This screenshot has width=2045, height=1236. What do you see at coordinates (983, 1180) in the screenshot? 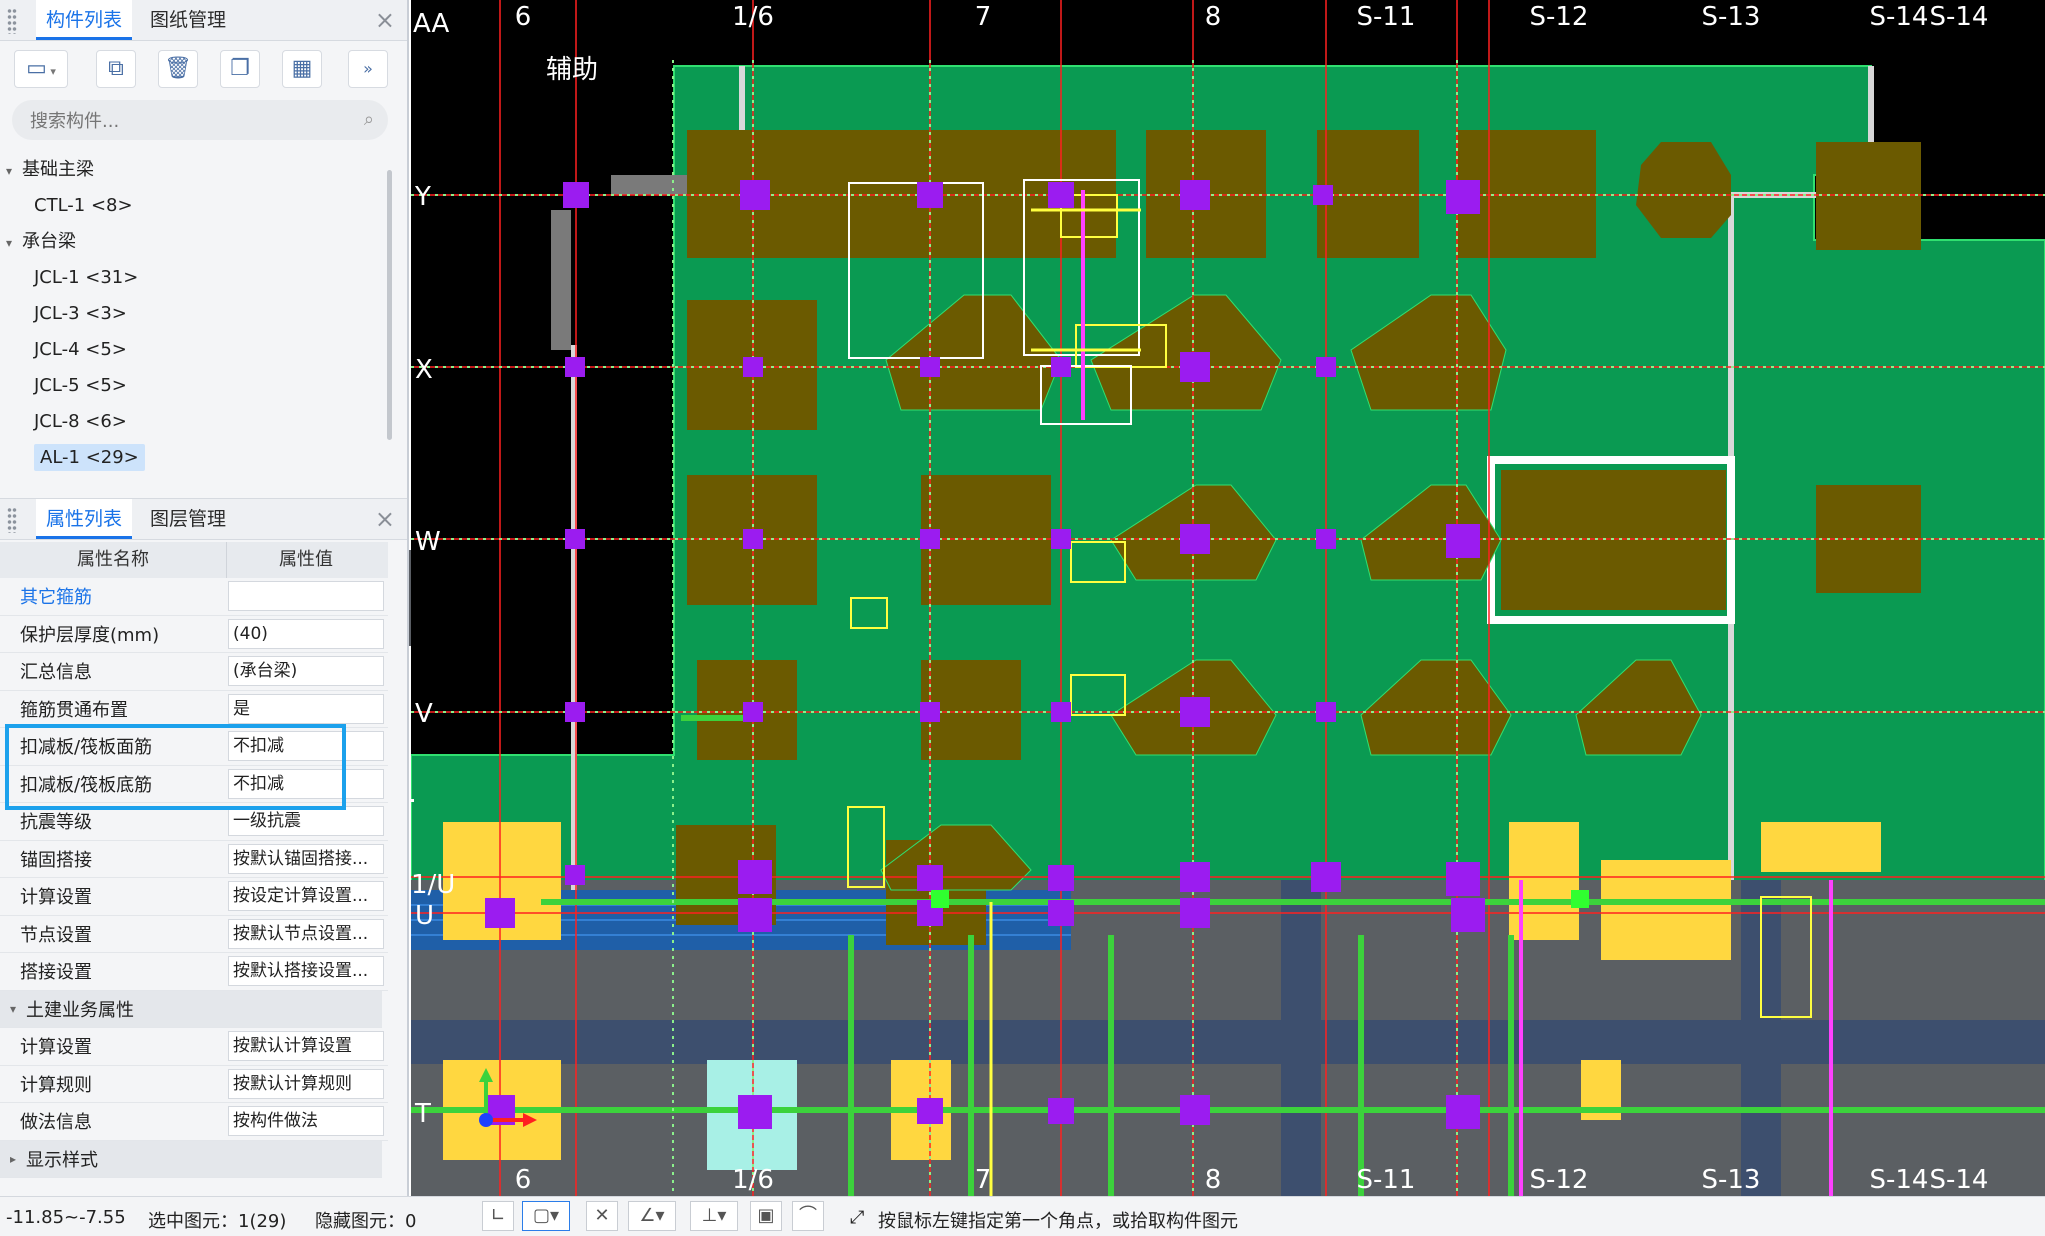
I see `axis-label-bottom: 7` at bounding box center [983, 1180].